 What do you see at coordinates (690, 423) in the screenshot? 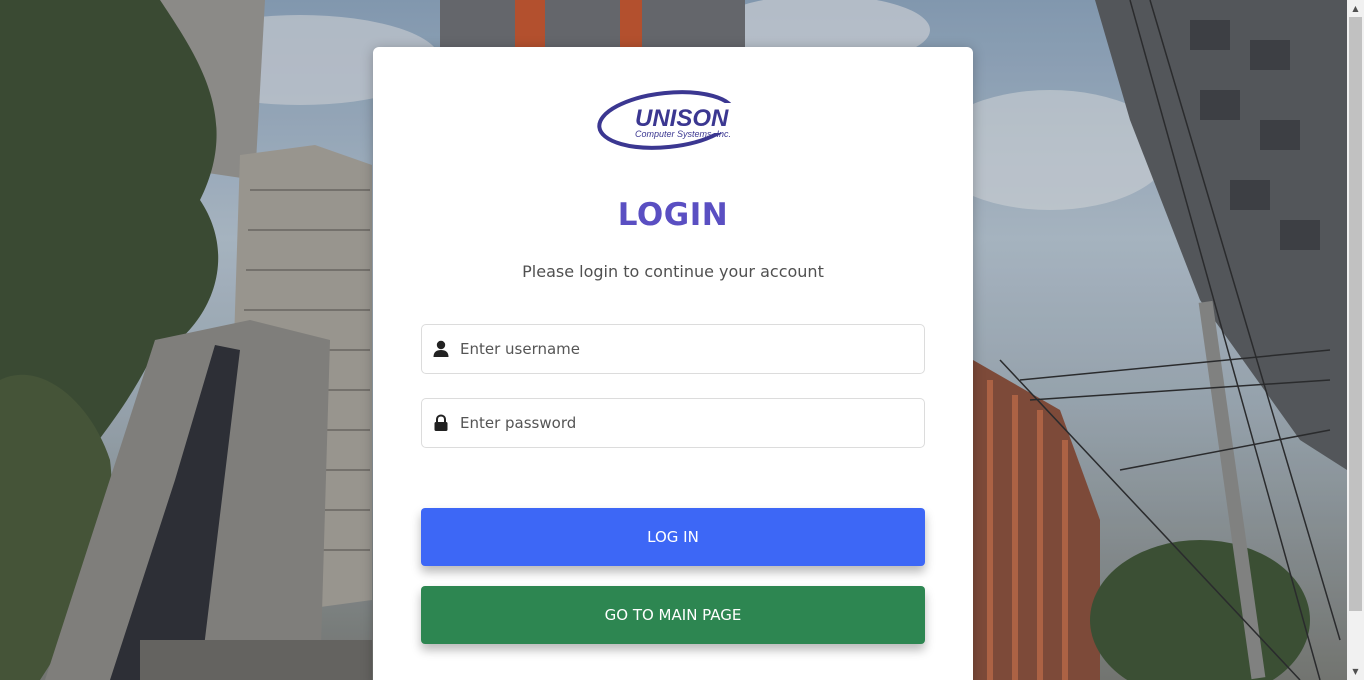
I see `password-input` at bounding box center [690, 423].